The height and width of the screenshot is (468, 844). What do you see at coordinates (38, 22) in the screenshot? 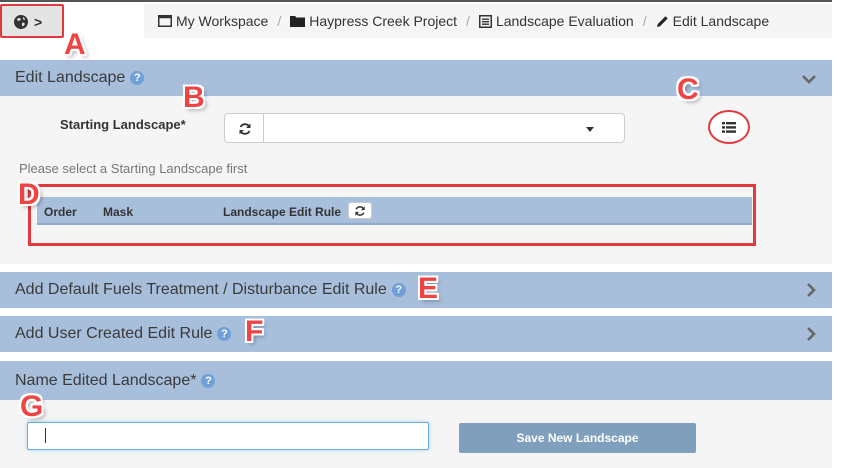
I see `chevron-right-icon: >` at bounding box center [38, 22].